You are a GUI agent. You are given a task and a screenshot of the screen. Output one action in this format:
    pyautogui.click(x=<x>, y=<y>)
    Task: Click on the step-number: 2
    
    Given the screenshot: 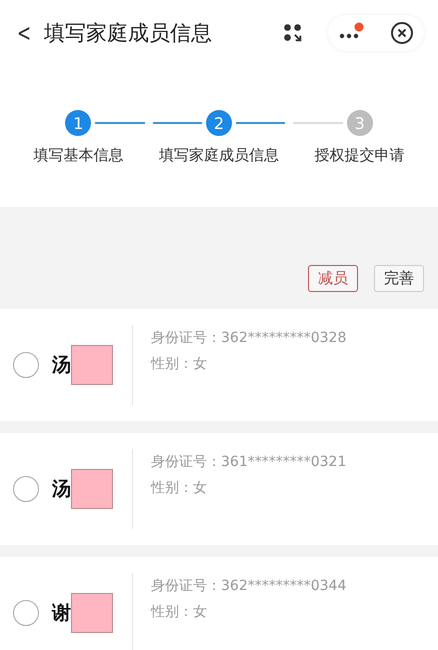 What is the action you would take?
    pyautogui.click(x=219, y=123)
    